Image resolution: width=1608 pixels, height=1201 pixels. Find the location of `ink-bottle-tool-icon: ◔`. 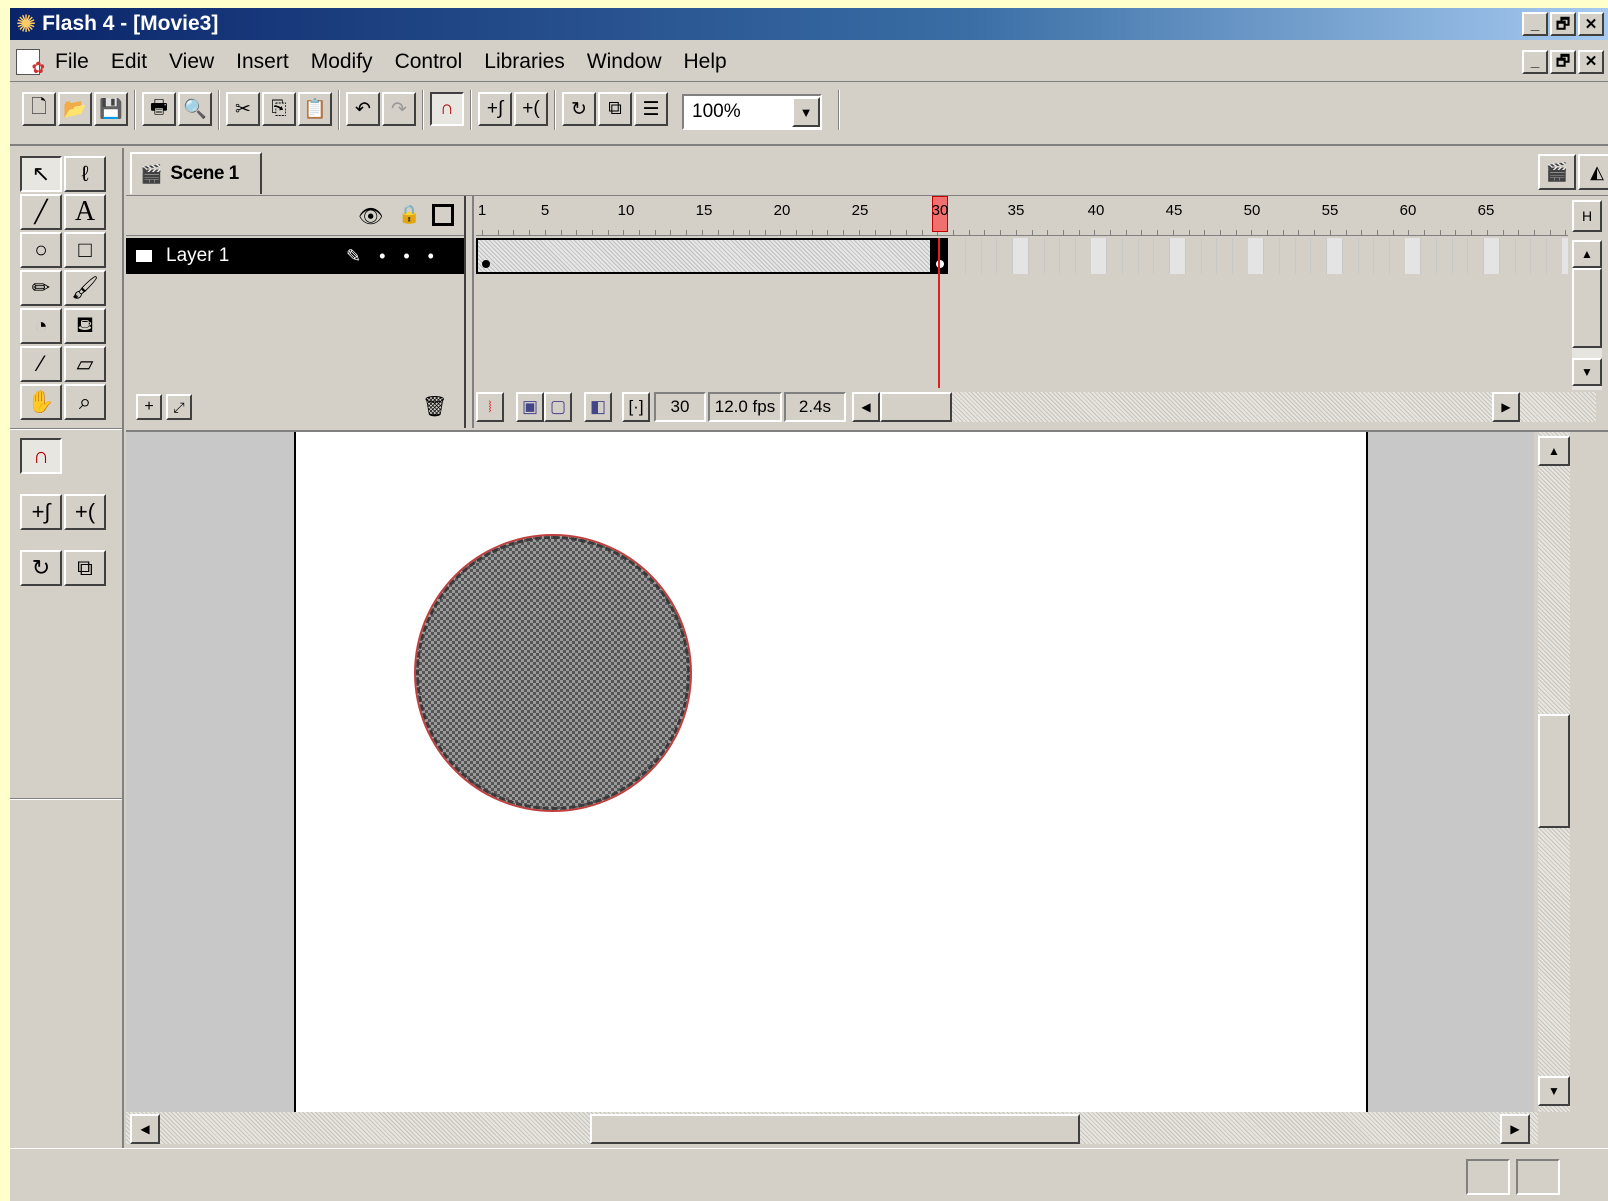

ink-bottle-tool-icon: ◔ is located at coordinates (41, 326).